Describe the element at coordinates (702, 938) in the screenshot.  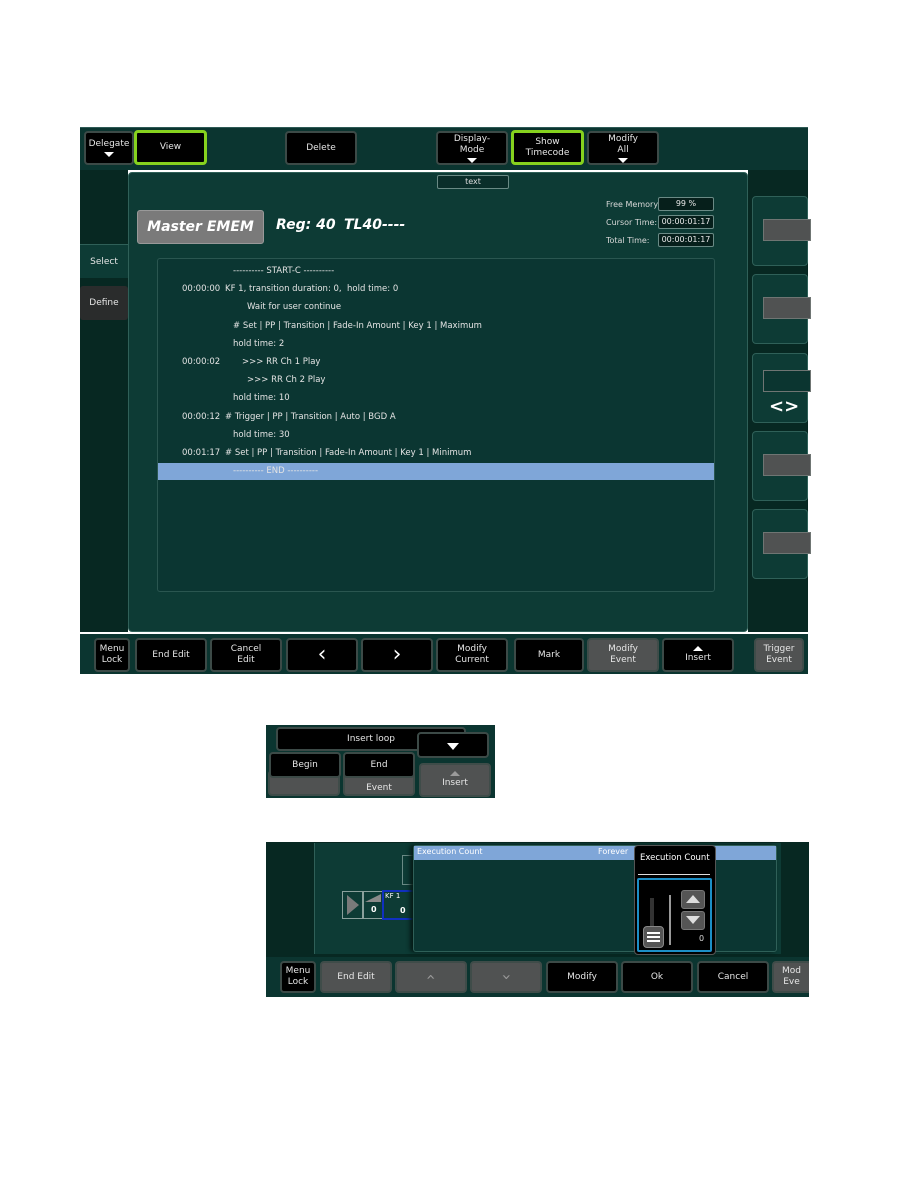
I see `count-value: 0` at that location.